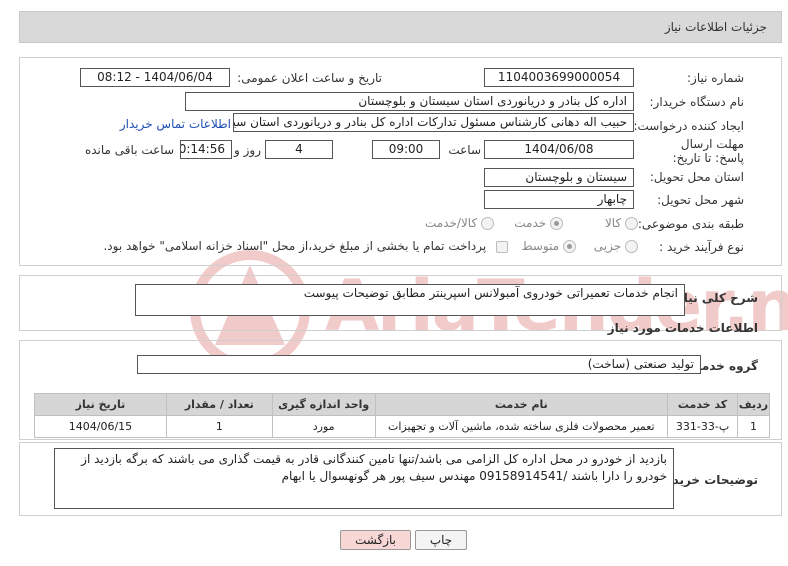 This screenshot has height=566, width=788. I want to click on buyer-contact-link: اطلاعات تماس خریدار, so click(175, 124).